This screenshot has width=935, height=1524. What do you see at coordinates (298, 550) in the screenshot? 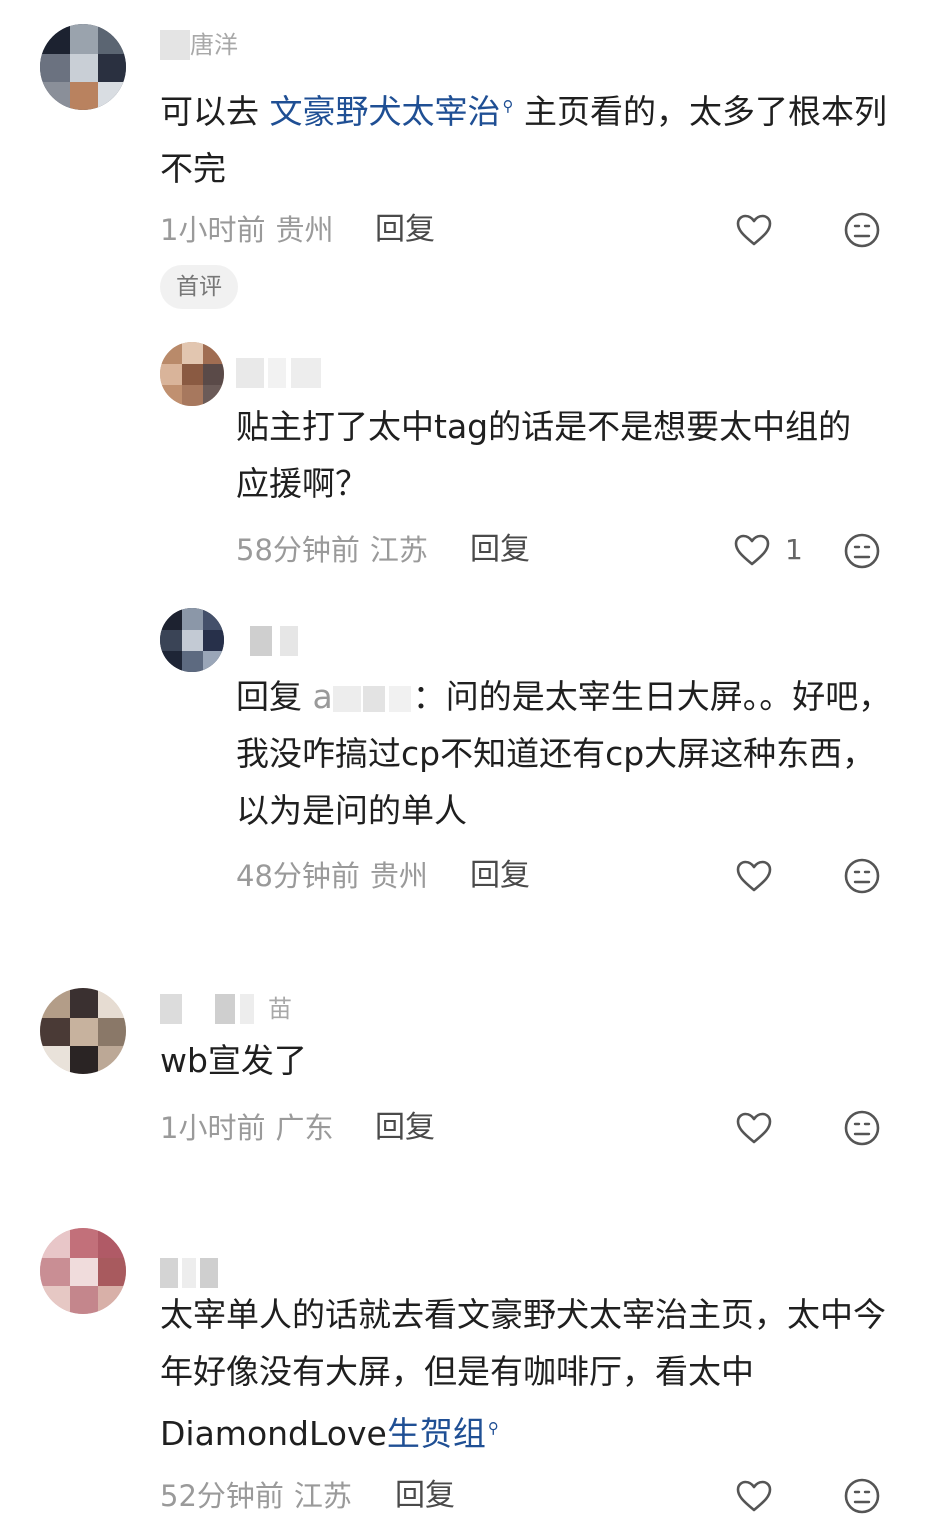
I see `comment-time: 58分钟前` at bounding box center [298, 550].